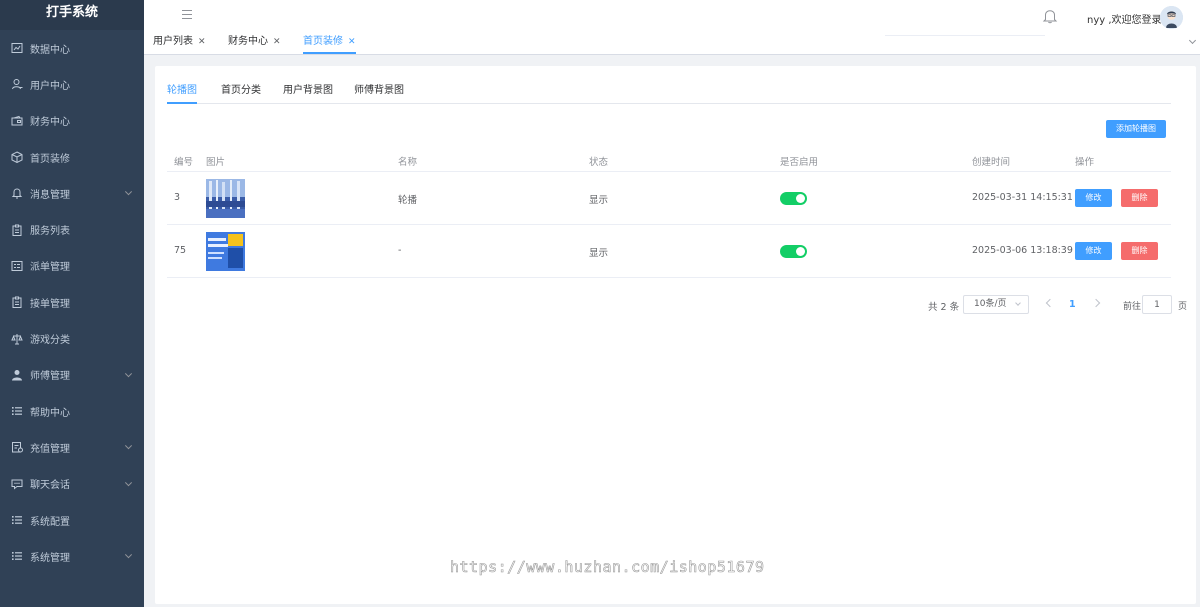  Describe the element at coordinates (72, 121) in the screenshot. I see `sidebar-item-finance-center: 财务中心` at that location.